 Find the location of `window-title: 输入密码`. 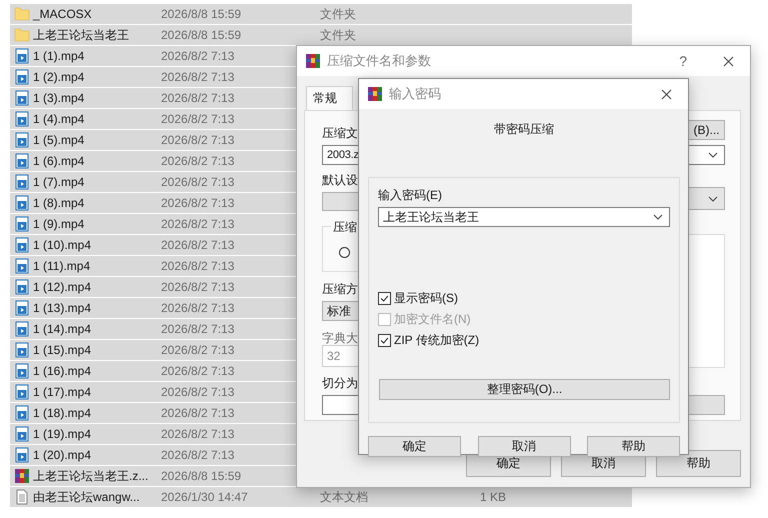

window-title: 输入密码 is located at coordinates (415, 94).